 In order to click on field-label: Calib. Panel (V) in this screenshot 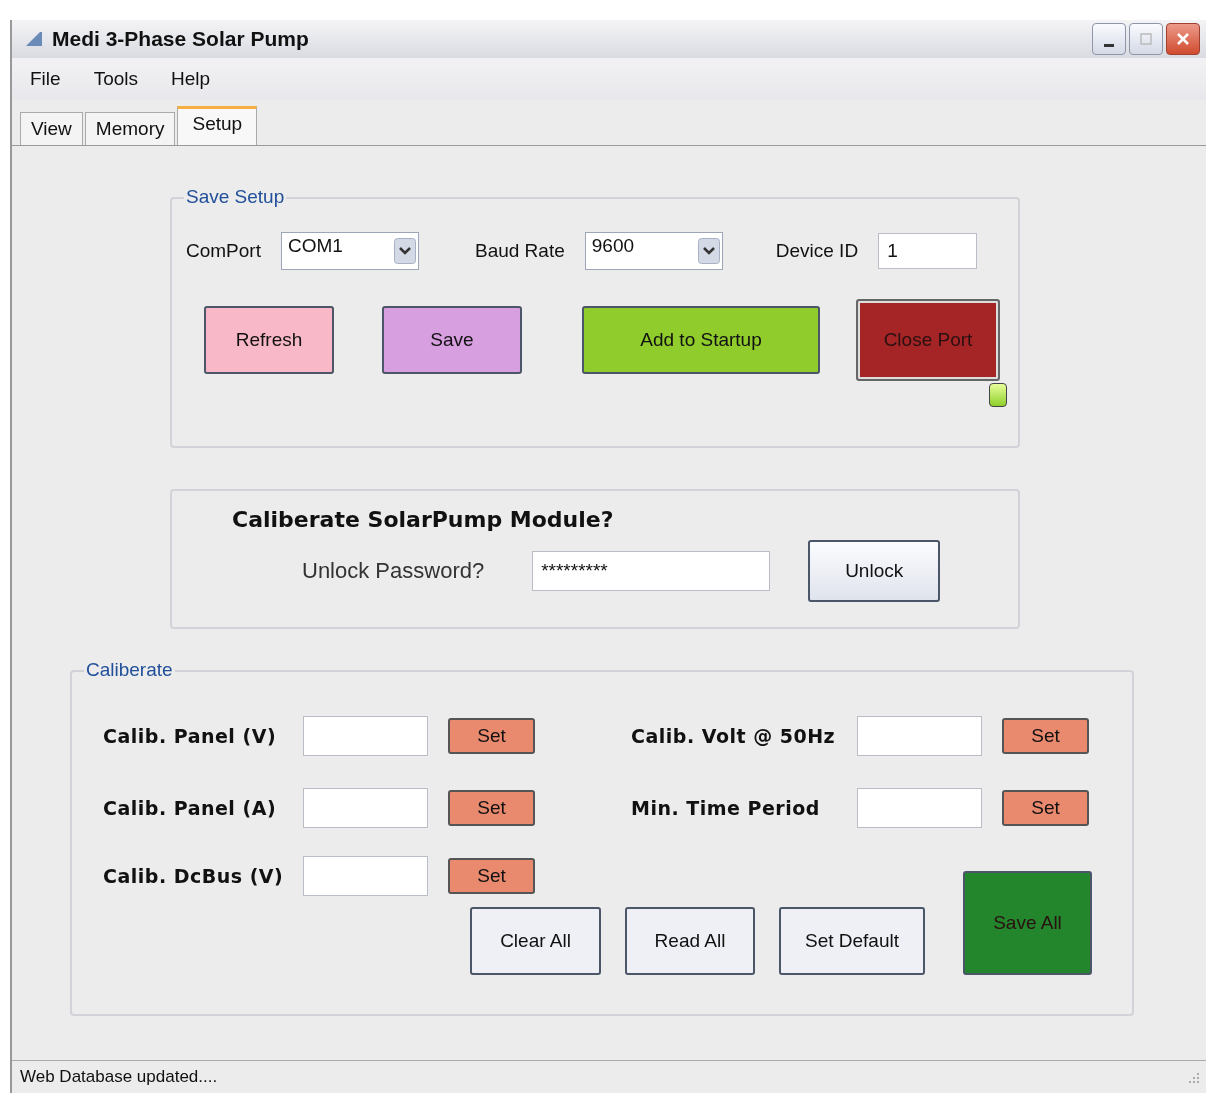, I will do `click(190, 736)`.